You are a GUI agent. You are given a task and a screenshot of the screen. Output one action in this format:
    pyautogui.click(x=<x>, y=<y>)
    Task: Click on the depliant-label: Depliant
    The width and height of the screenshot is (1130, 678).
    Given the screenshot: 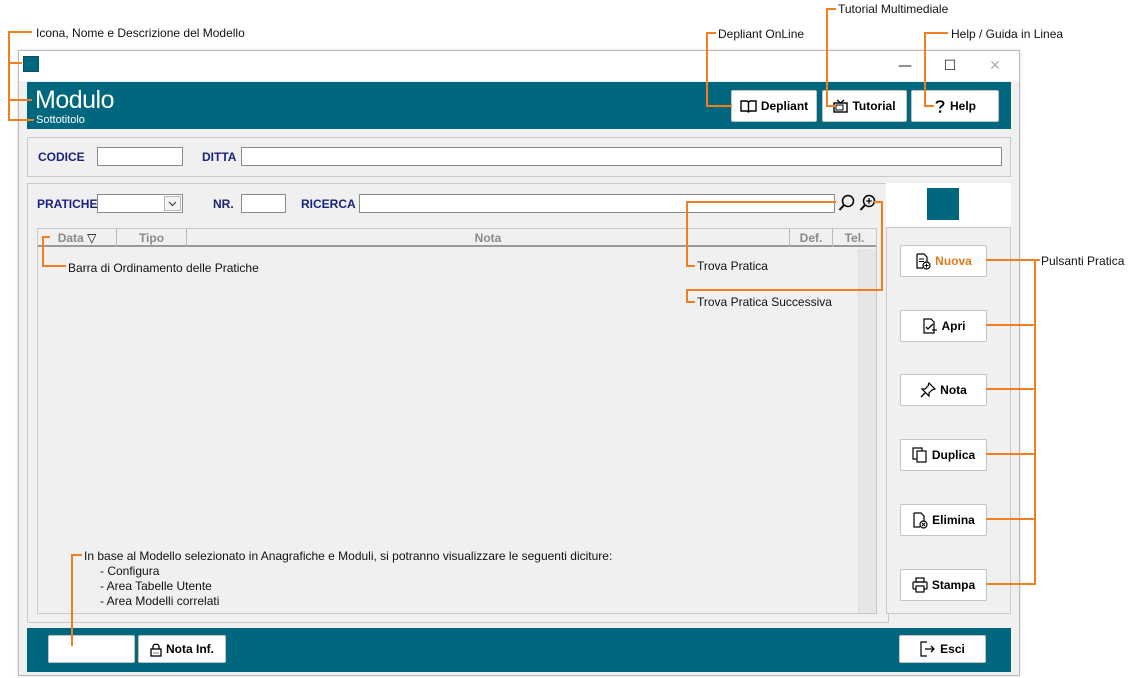 What is the action you would take?
    pyautogui.click(x=784, y=106)
    